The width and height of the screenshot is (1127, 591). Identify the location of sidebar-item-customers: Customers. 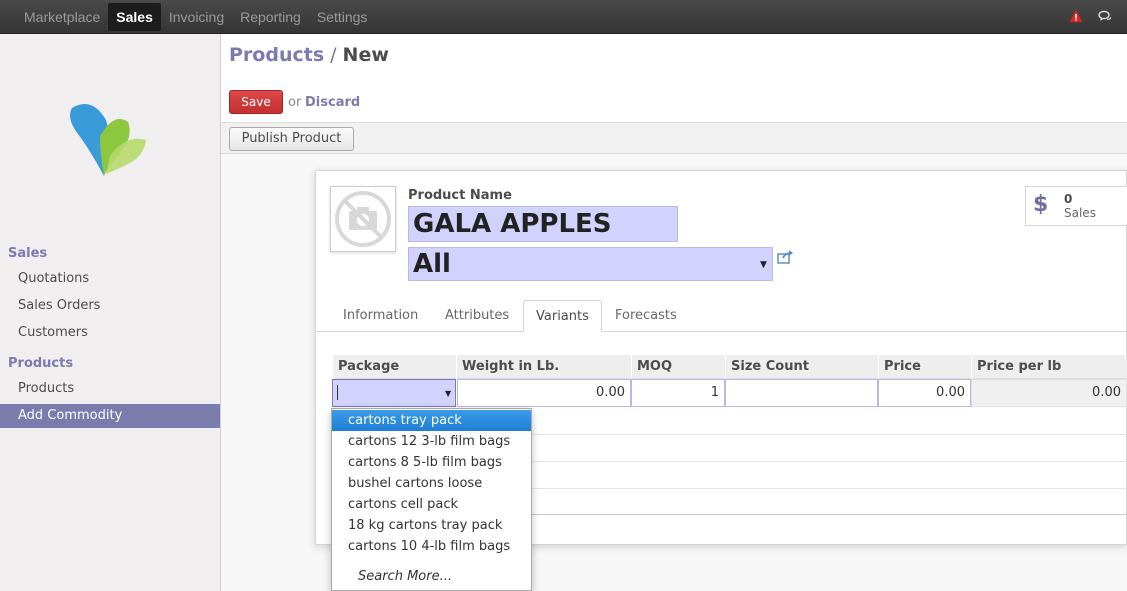
(110, 333).